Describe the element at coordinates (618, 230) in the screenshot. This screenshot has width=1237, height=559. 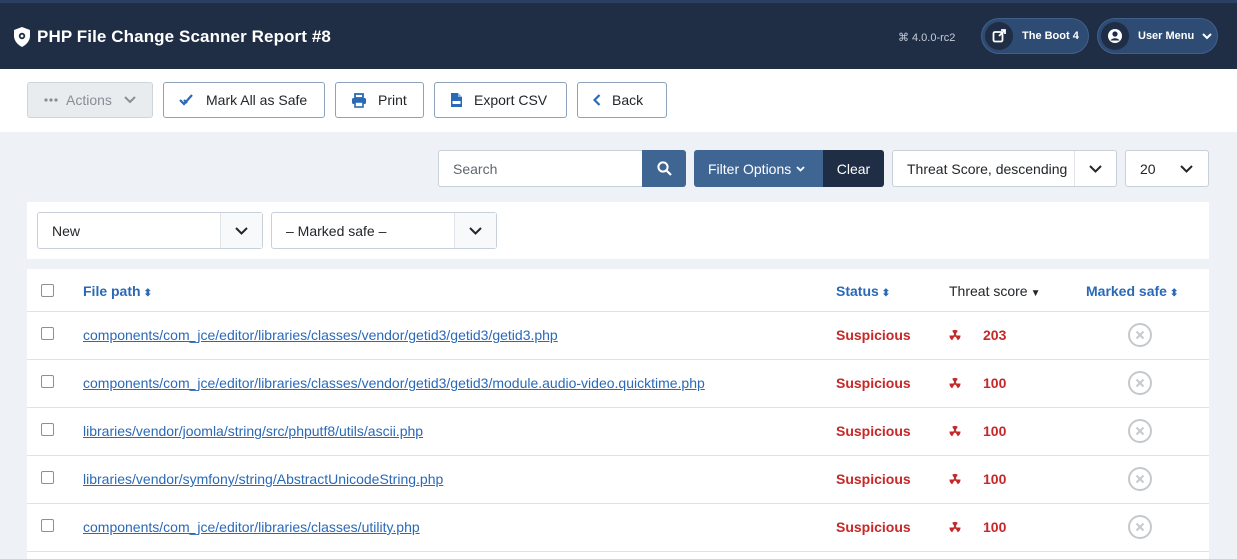
I see `filter-panel: New – Marked safe –` at that location.